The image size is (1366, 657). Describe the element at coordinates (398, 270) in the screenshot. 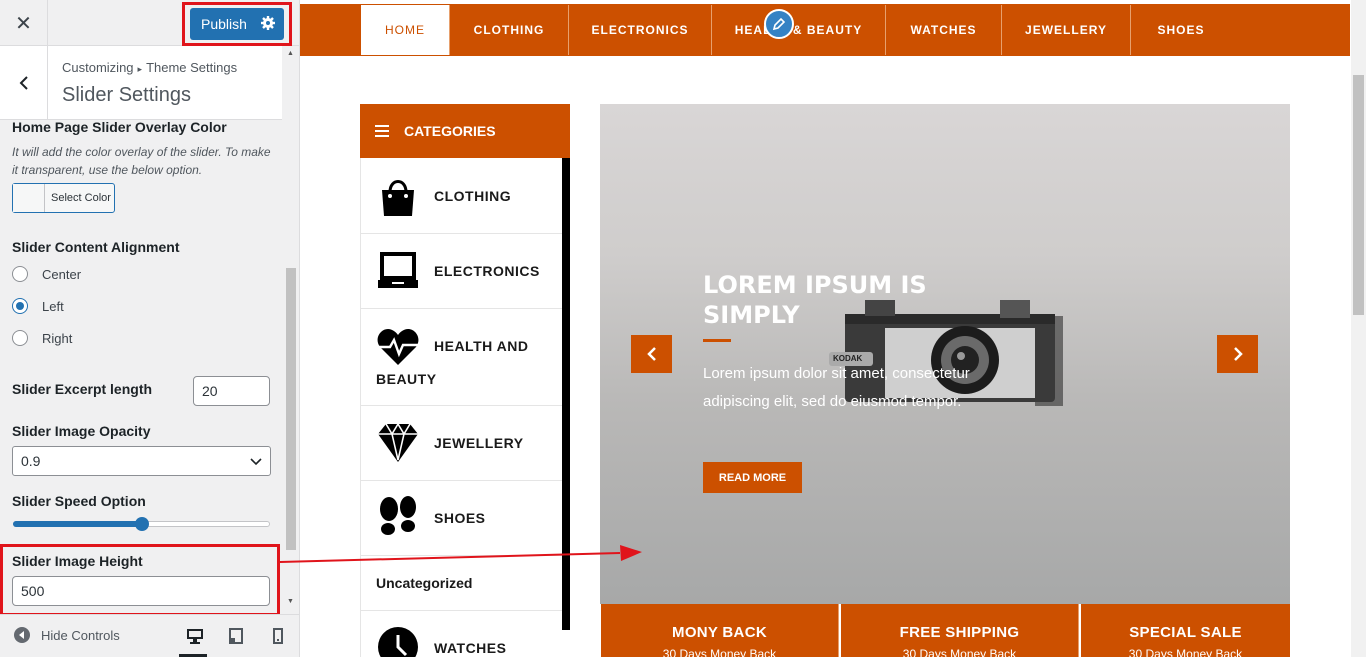

I see `laptop-icon` at that location.